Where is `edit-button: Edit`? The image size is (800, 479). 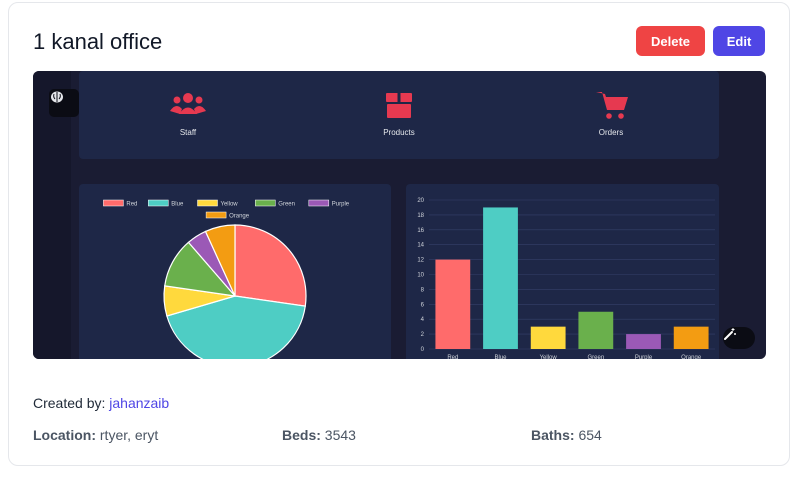 edit-button: Edit is located at coordinates (739, 41).